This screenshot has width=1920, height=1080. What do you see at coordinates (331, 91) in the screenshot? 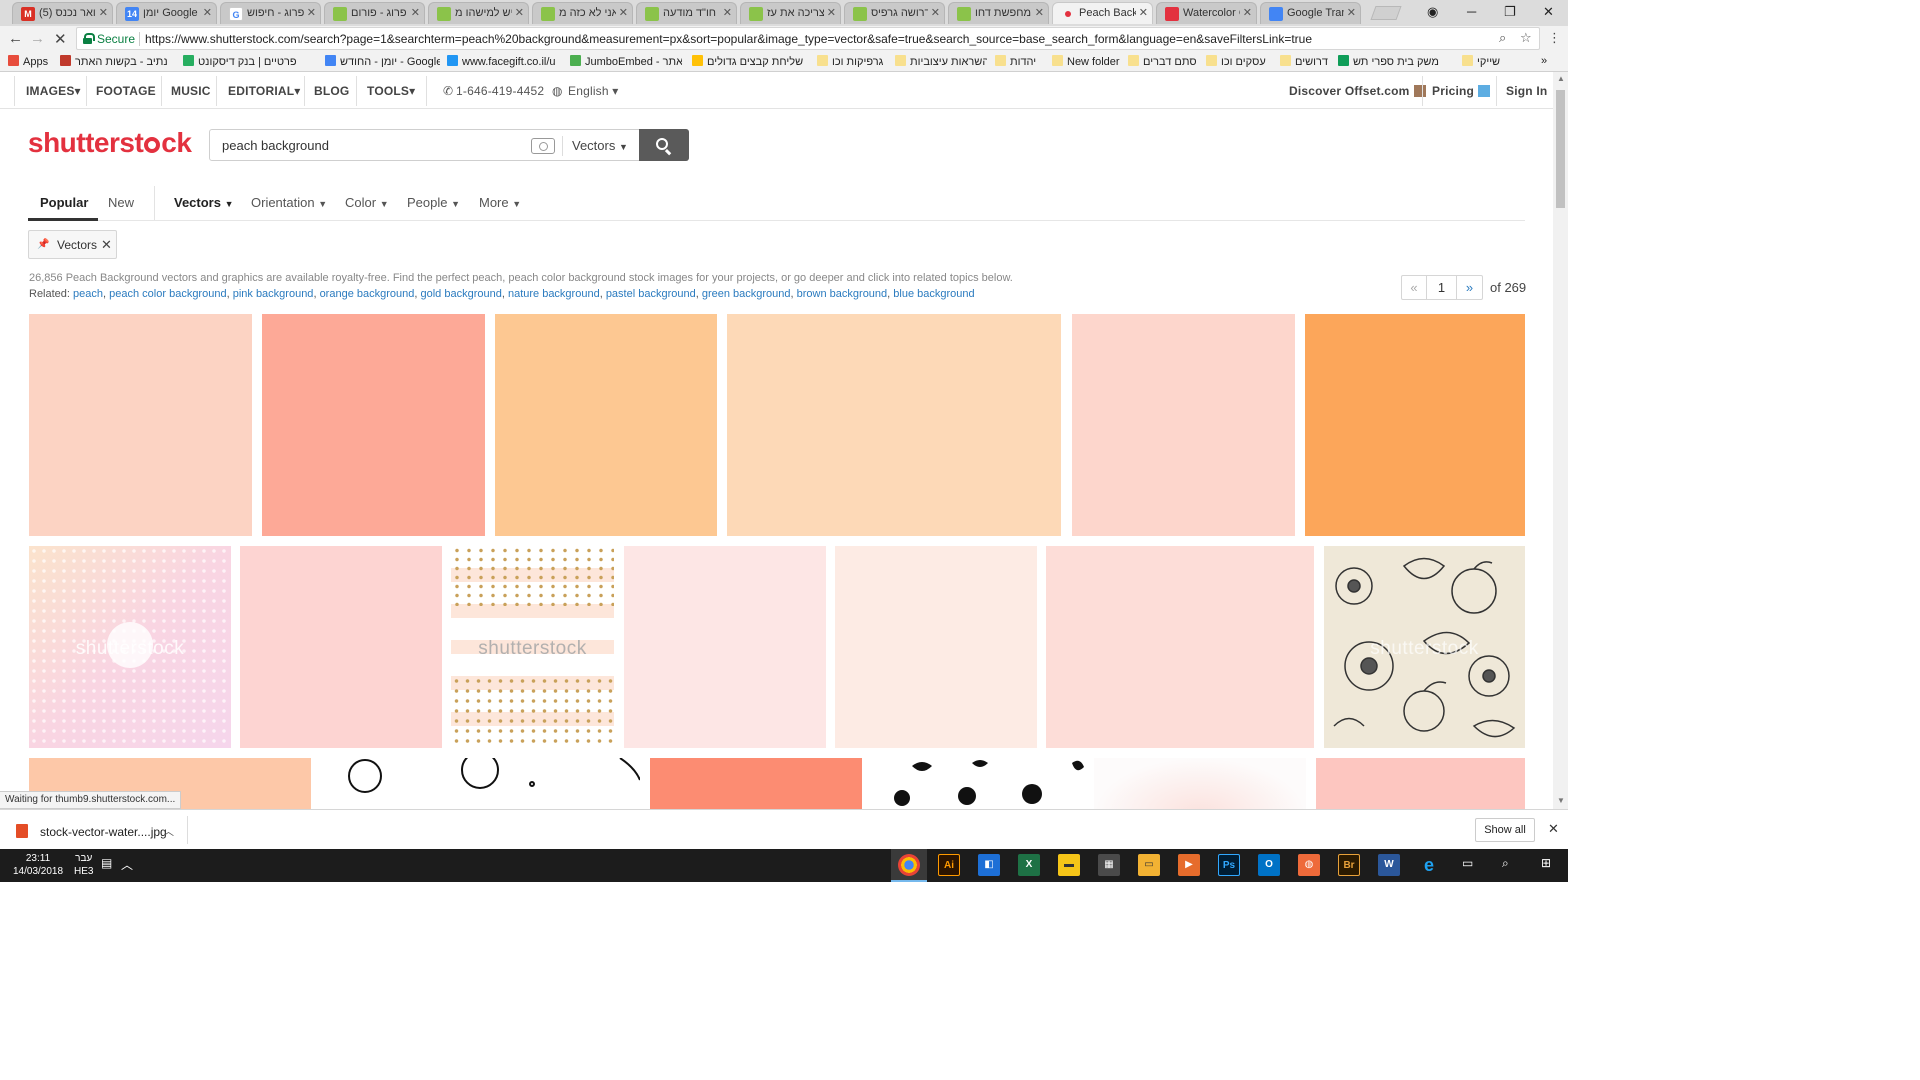
I see `nav-blog: BLOG` at bounding box center [331, 91].